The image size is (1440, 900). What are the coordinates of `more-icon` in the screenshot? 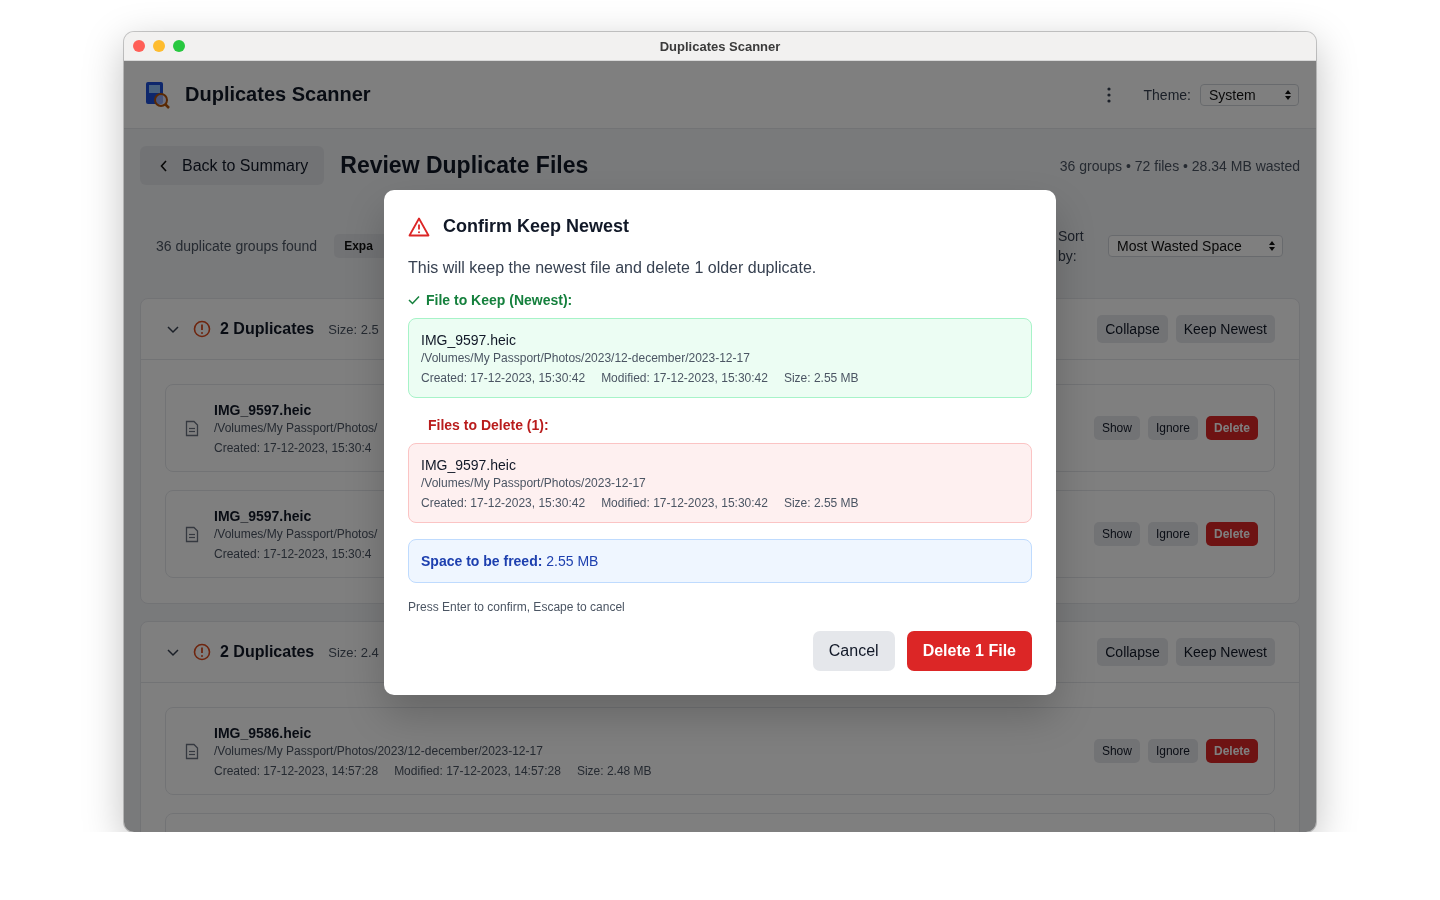 It's located at (1108, 94).